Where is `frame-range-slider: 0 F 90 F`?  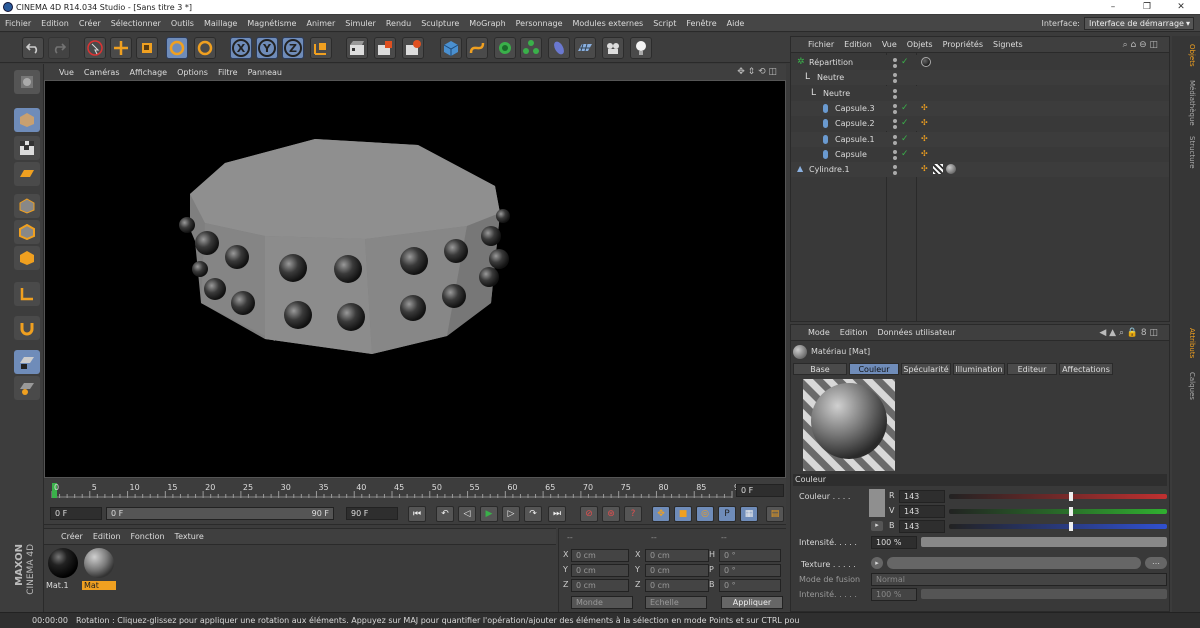
frame-range-slider: 0 F 90 F is located at coordinates (220, 513).